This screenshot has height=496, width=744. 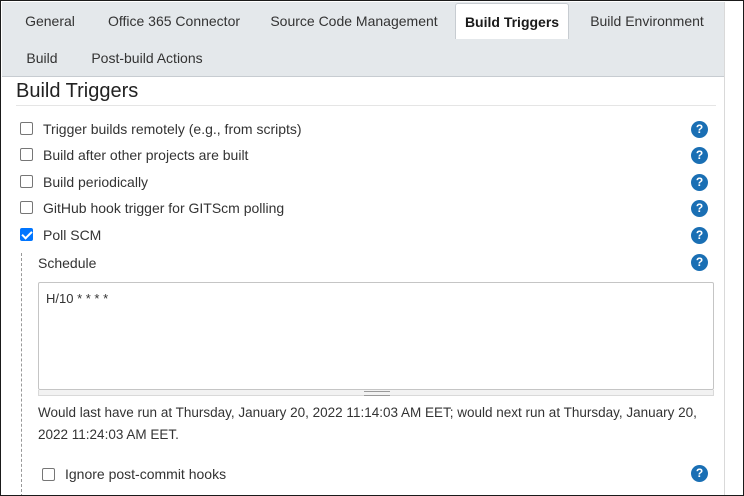 What do you see at coordinates (366, 105) in the screenshot?
I see `section-divider` at bounding box center [366, 105].